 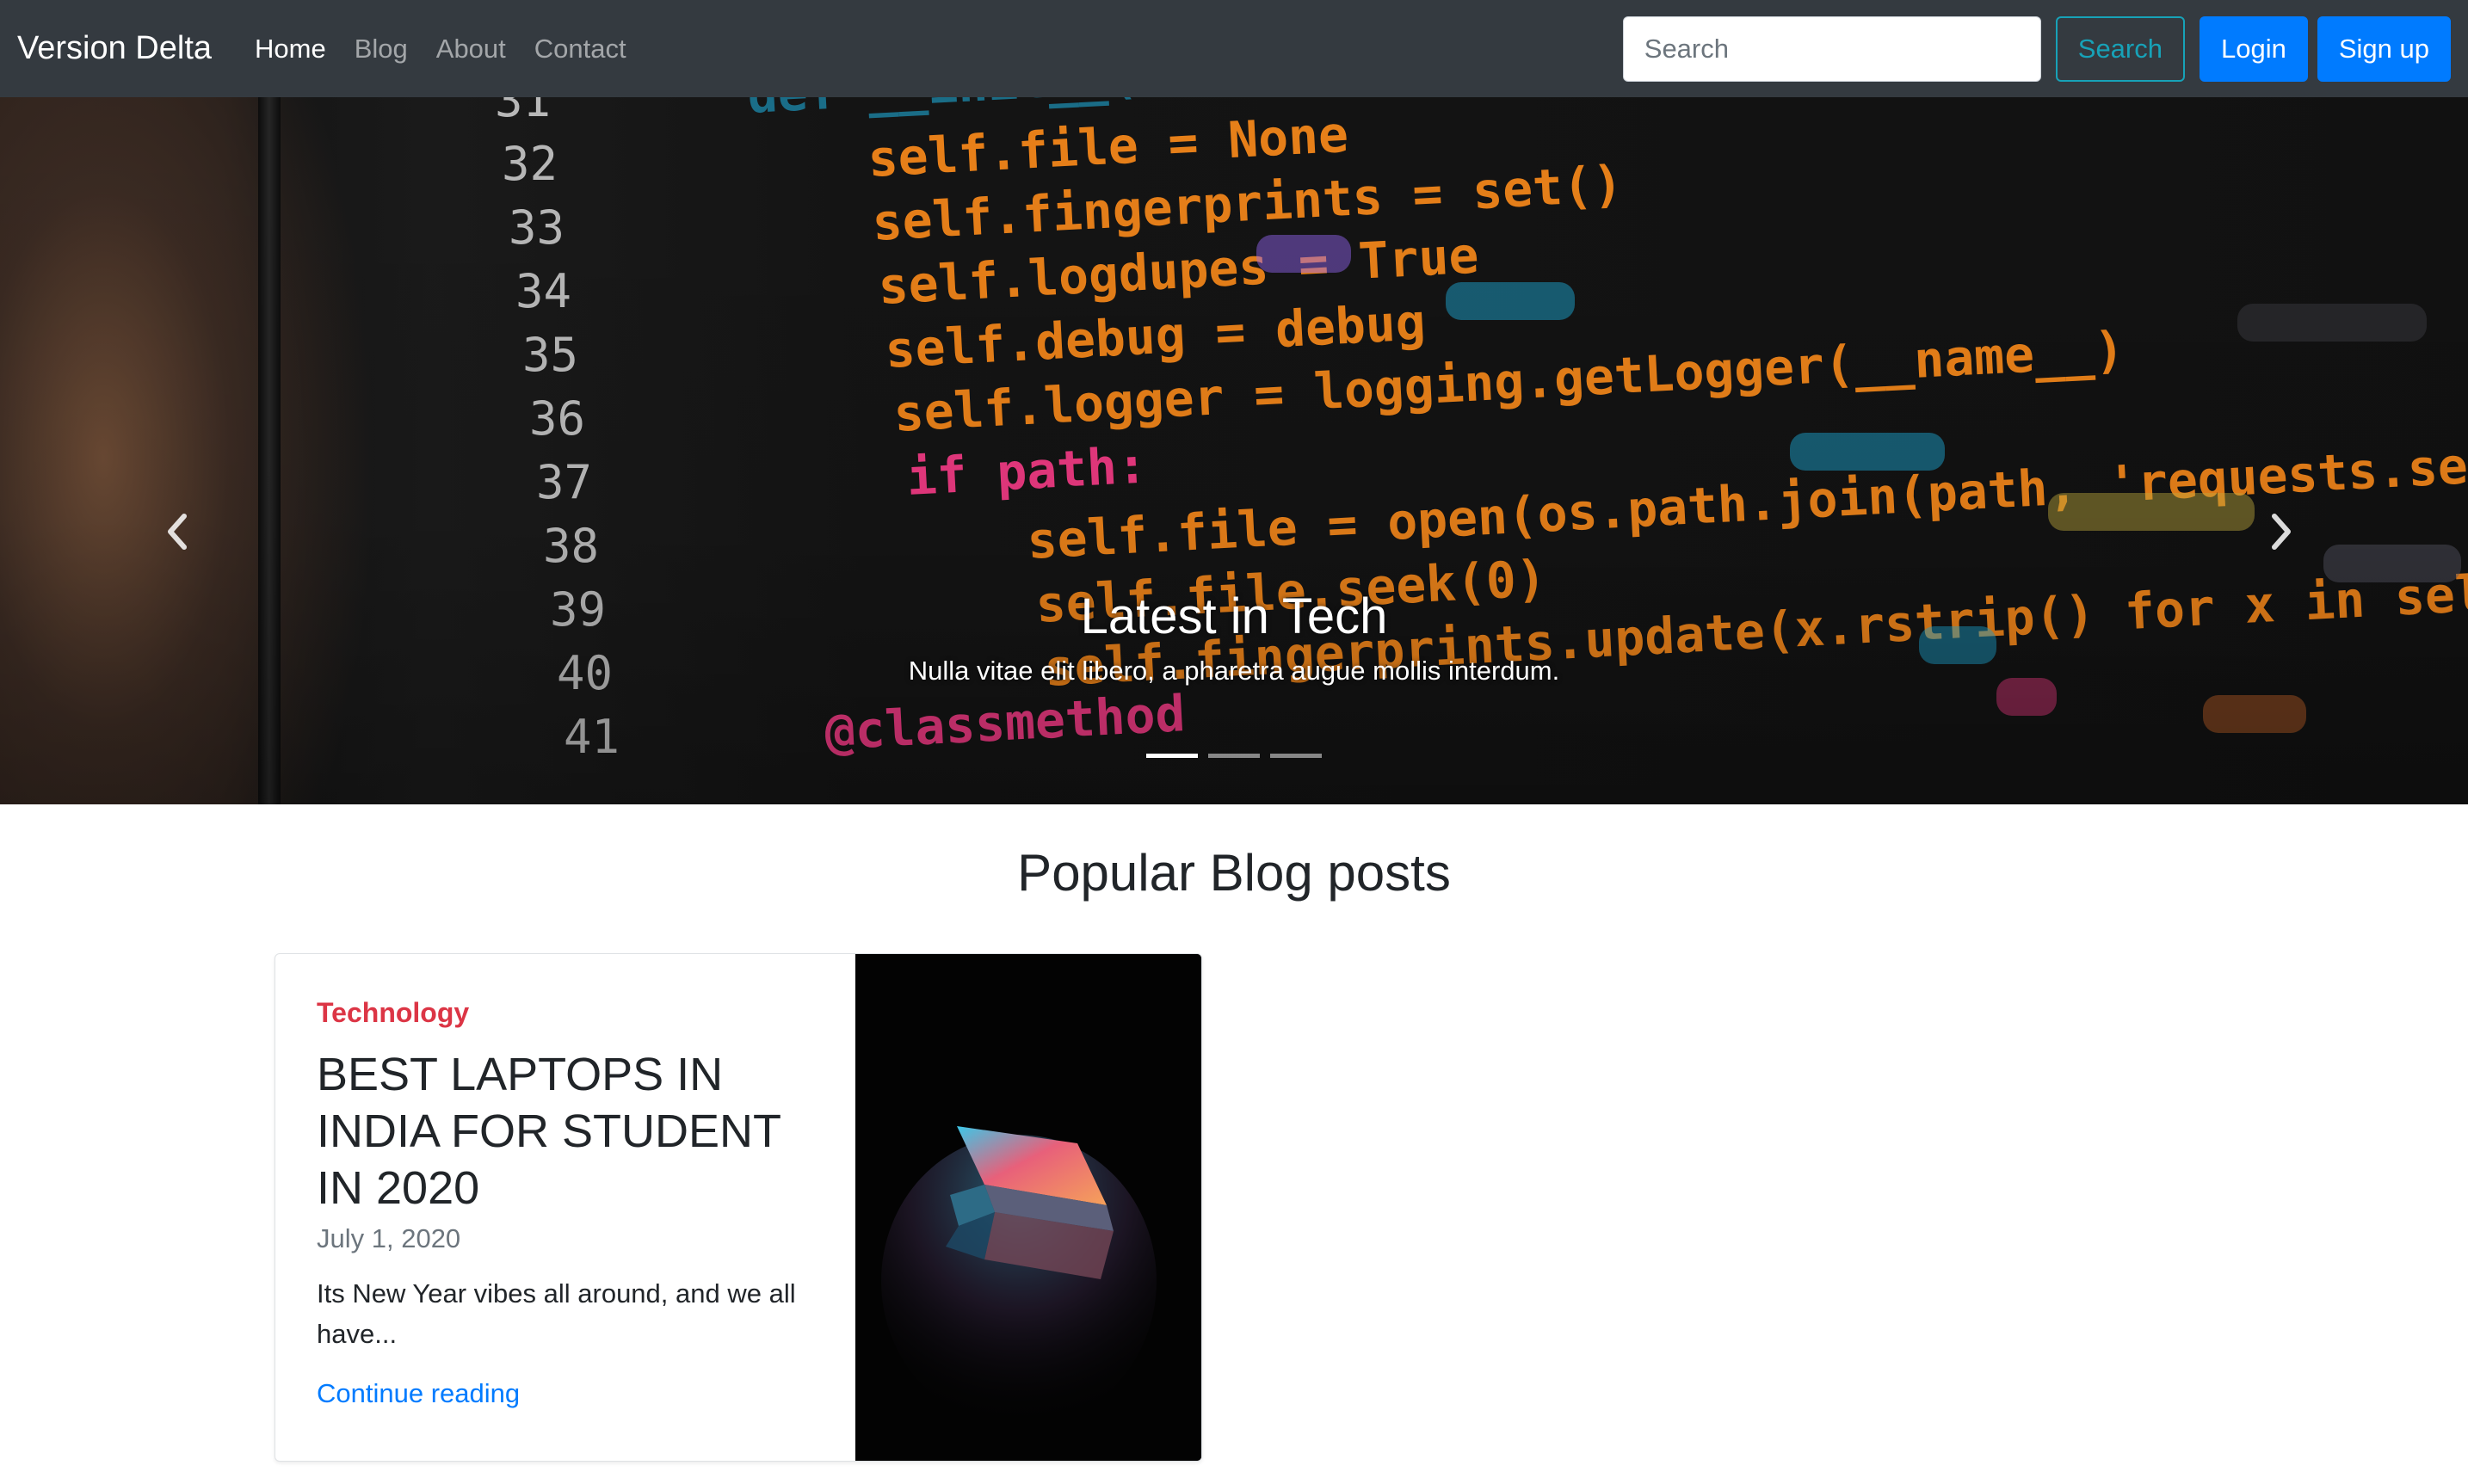 I want to click on laptop-image, so click(x=1028, y=1207).